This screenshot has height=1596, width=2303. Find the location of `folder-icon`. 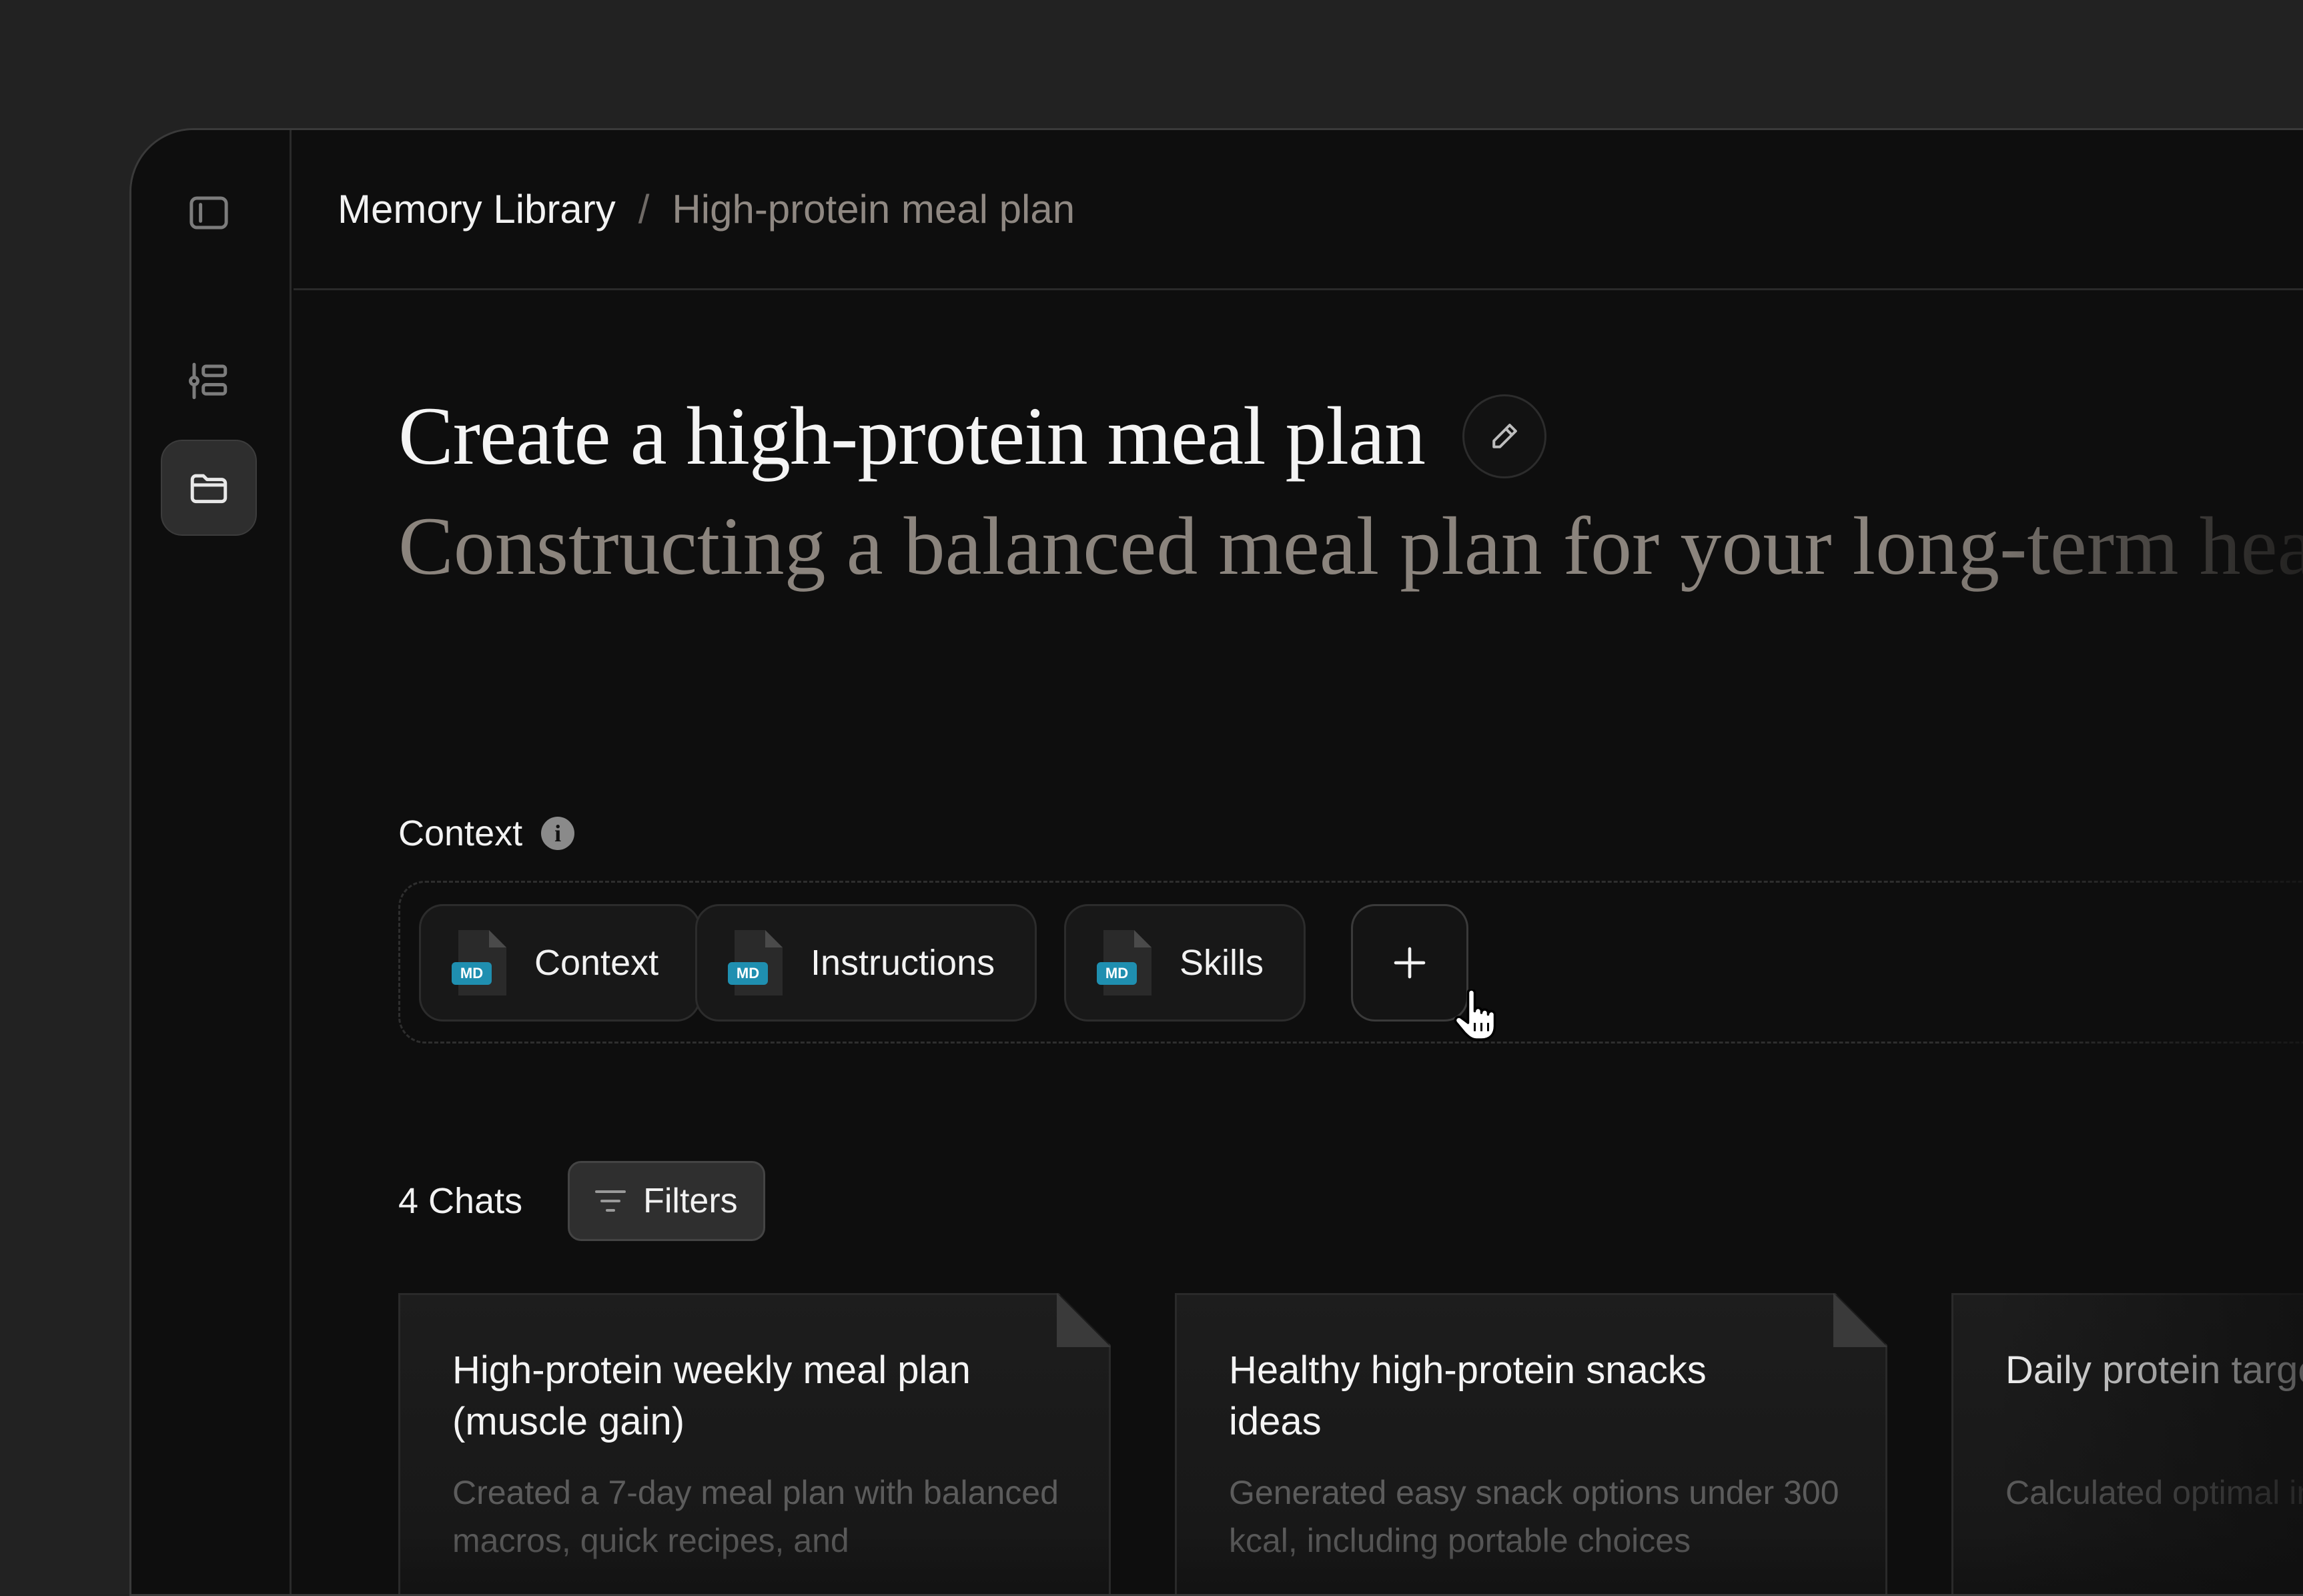

folder-icon is located at coordinates (208, 489).